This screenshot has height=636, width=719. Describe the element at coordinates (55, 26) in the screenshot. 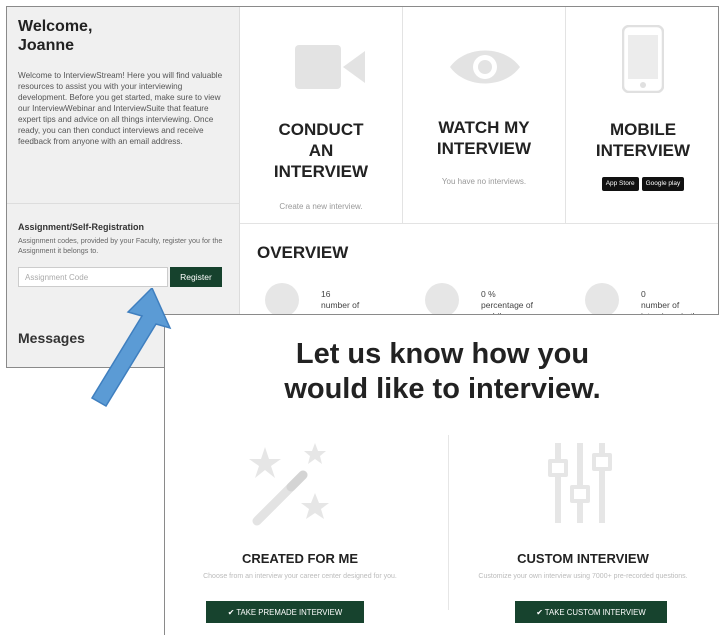

I see `welcome-line: Welcome,` at that location.